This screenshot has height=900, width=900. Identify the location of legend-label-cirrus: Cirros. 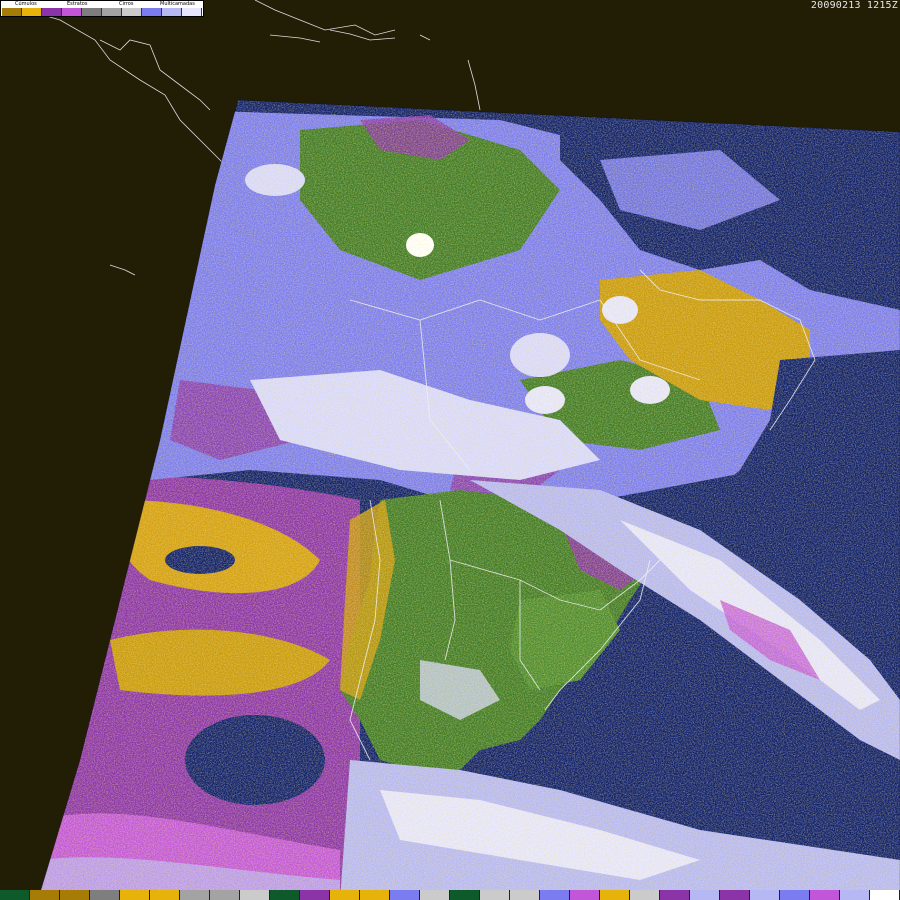
(126, 4).